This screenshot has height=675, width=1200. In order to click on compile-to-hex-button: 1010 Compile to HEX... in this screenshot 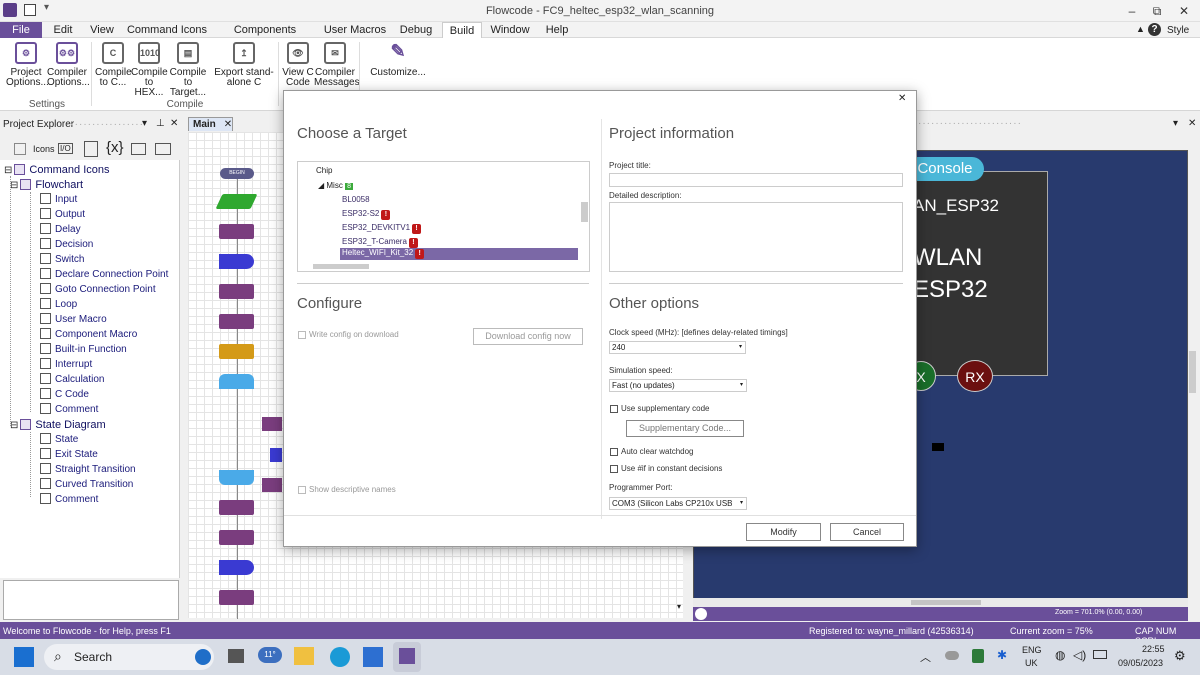, I will do `click(149, 70)`.